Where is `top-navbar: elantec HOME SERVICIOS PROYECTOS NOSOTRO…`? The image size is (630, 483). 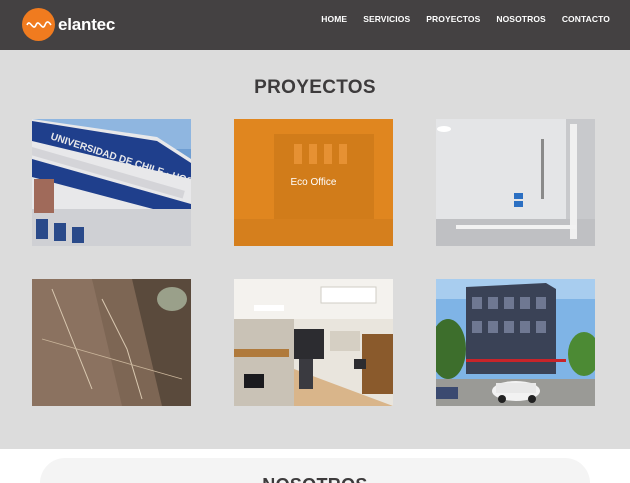 top-navbar: elantec HOME SERVICIOS PROYECTOS NOSOTRO… is located at coordinates (315, 25).